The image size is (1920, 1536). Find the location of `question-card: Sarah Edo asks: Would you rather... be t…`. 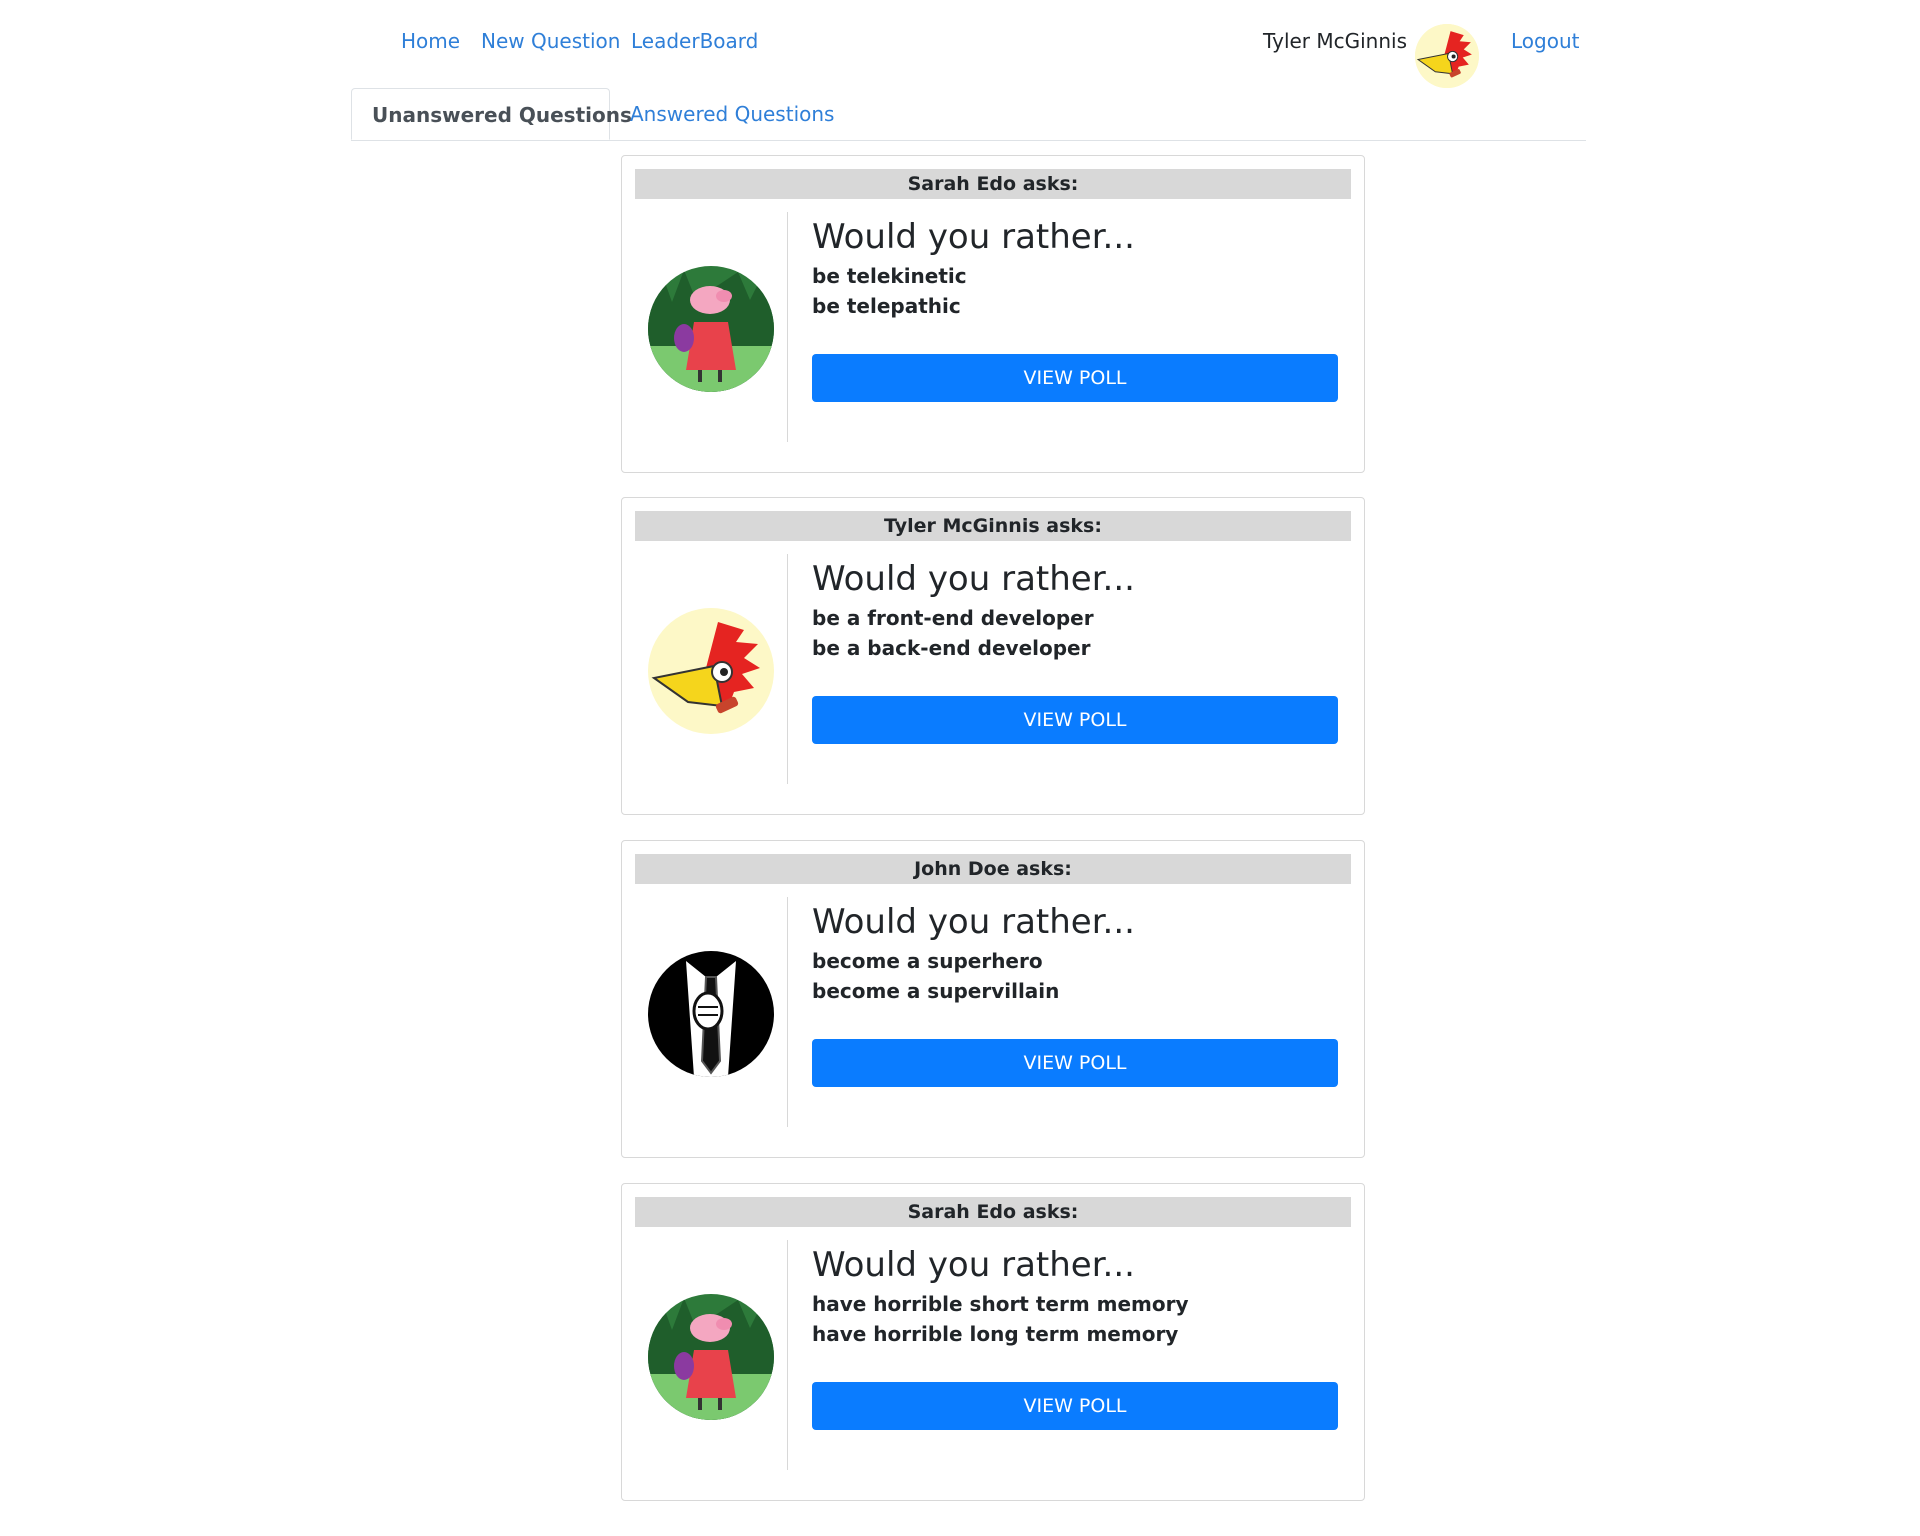

question-card: Sarah Edo asks: Would you rather... be t… is located at coordinates (993, 314).